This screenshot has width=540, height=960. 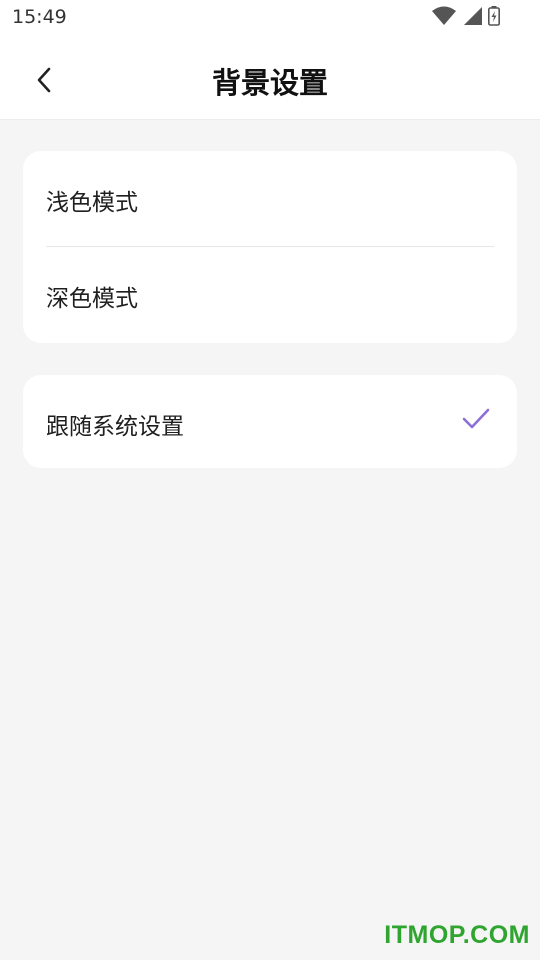 What do you see at coordinates (39, 17) in the screenshot?
I see `status-time: 15:49` at bounding box center [39, 17].